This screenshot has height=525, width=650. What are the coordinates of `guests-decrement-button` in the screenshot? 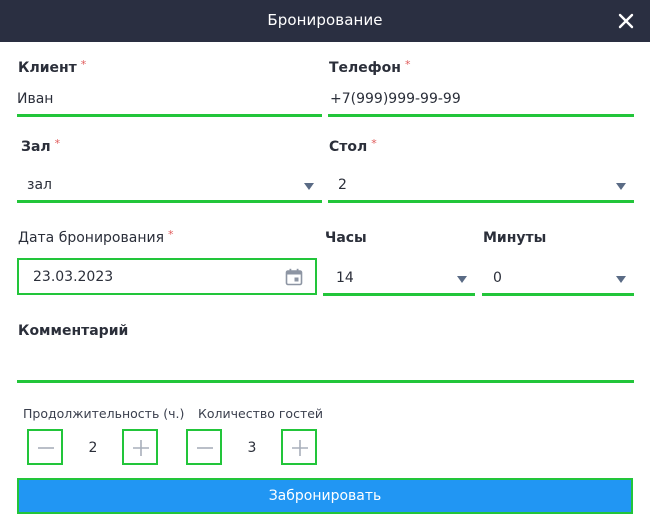 It's located at (204, 447).